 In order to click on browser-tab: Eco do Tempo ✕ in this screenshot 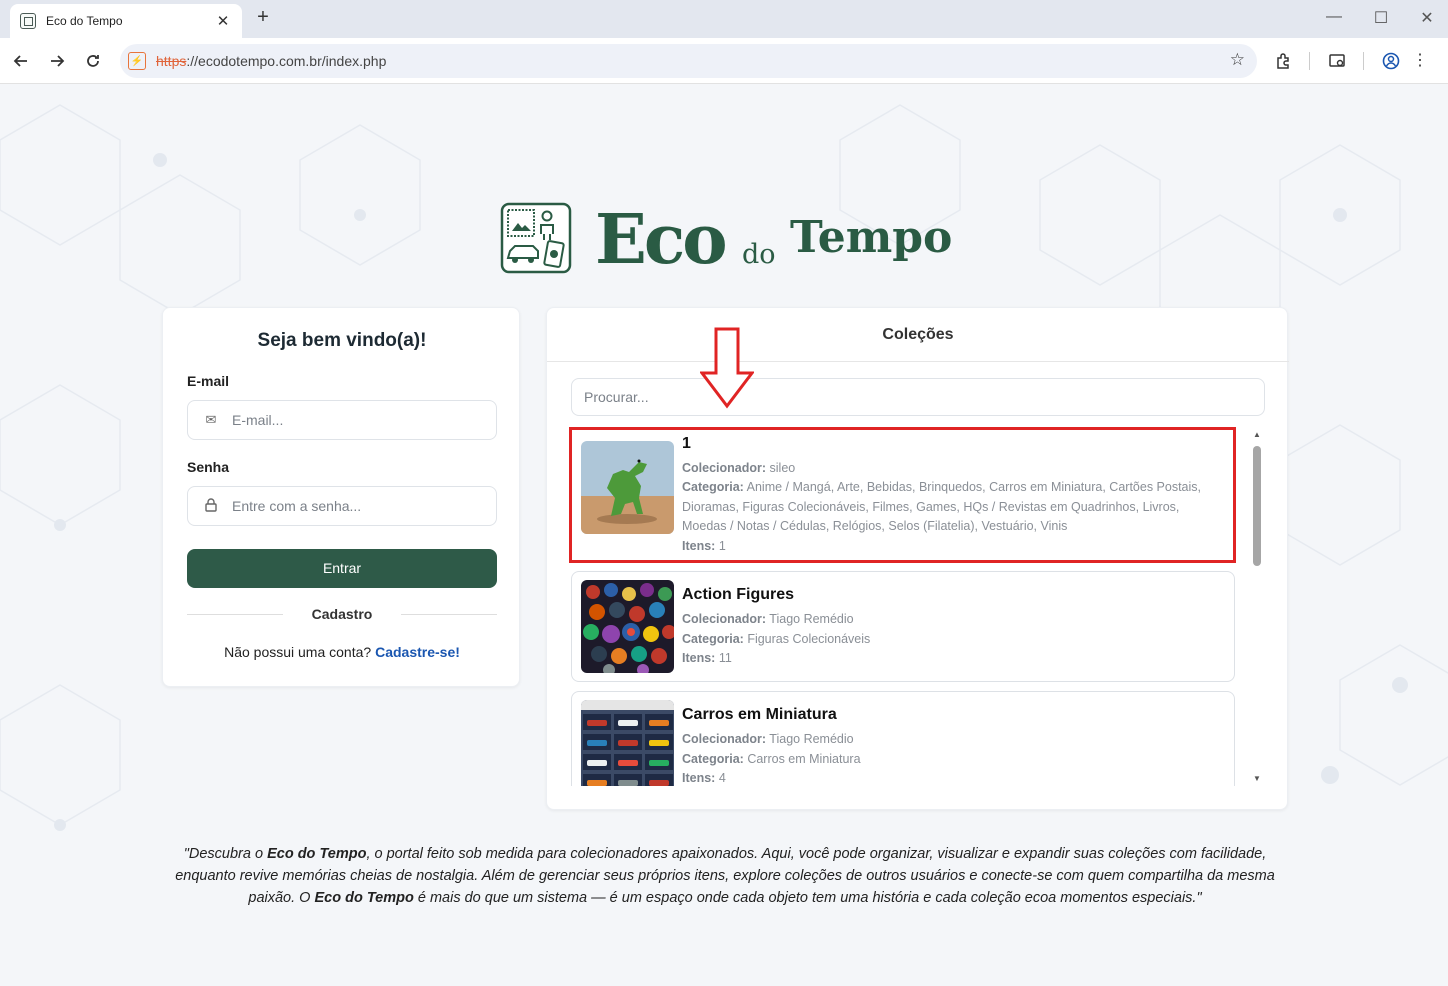, I will do `click(126, 21)`.